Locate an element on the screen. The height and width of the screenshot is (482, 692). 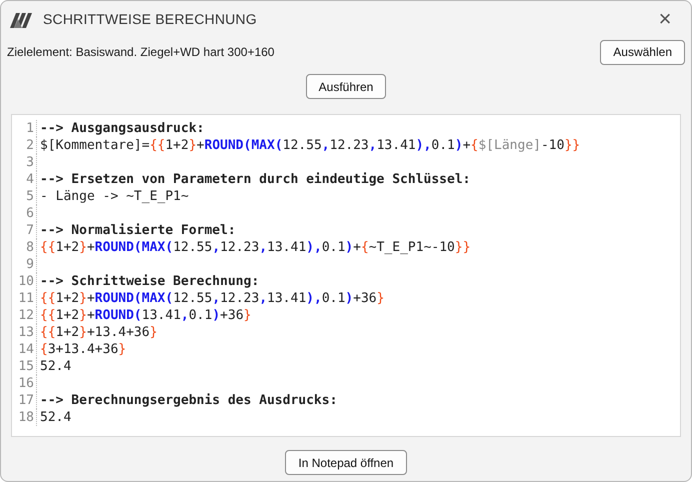
line-number: 1 is located at coordinates (24, 128).